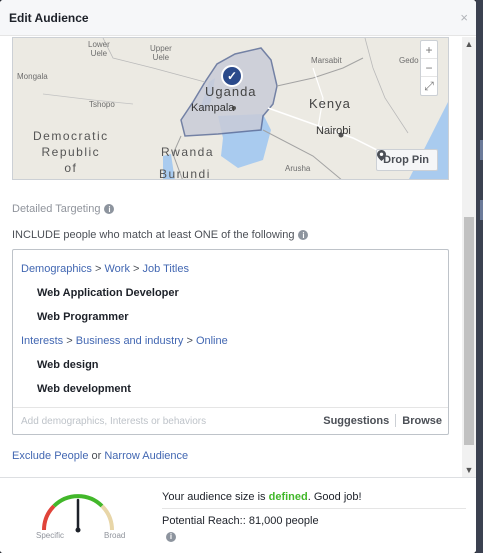  Describe the element at coordinates (84, 389) in the screenshot. I see `targeting-item: Web development` at that location.